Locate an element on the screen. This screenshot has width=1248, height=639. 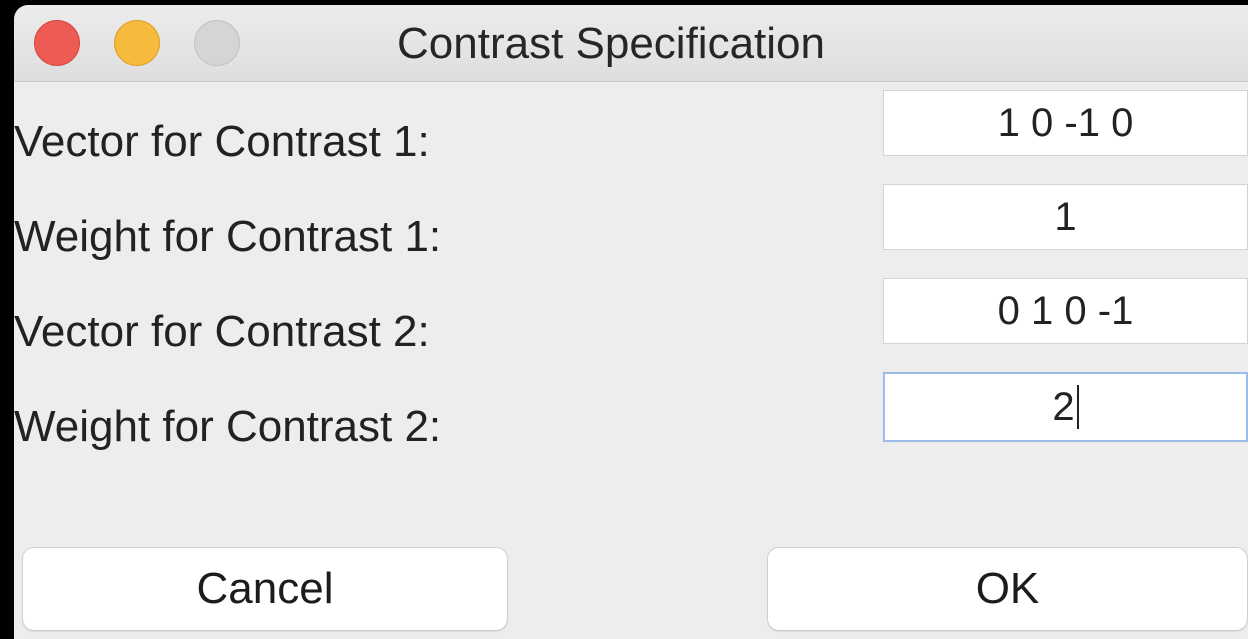
ok-button-label: OK is located at coordinates (1007, 588).